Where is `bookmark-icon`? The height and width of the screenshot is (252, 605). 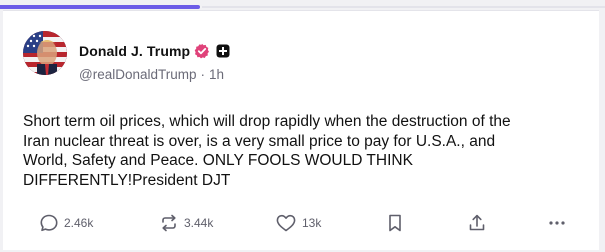 bookmark-icon is located at coordinates (395, 223).